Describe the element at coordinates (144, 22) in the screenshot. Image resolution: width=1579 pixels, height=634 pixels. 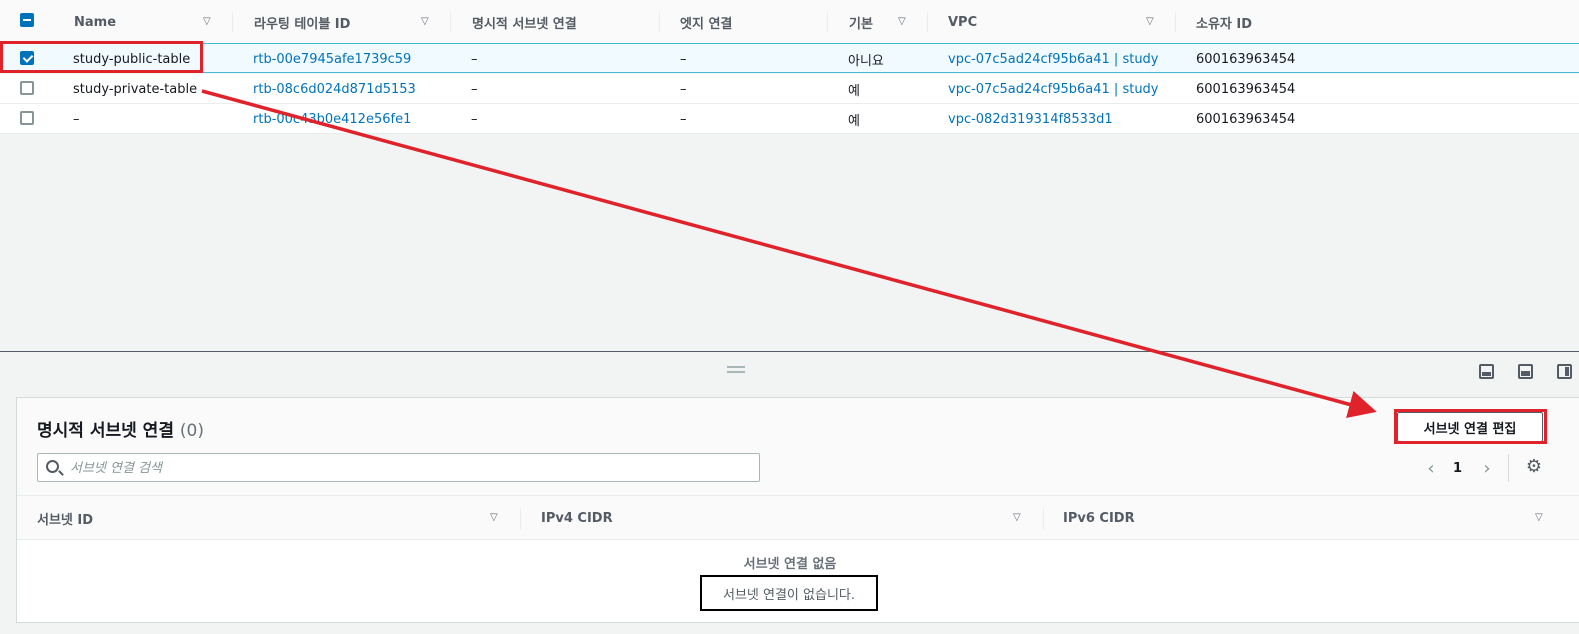
I see `column-header-name: Name ▽` at that location.